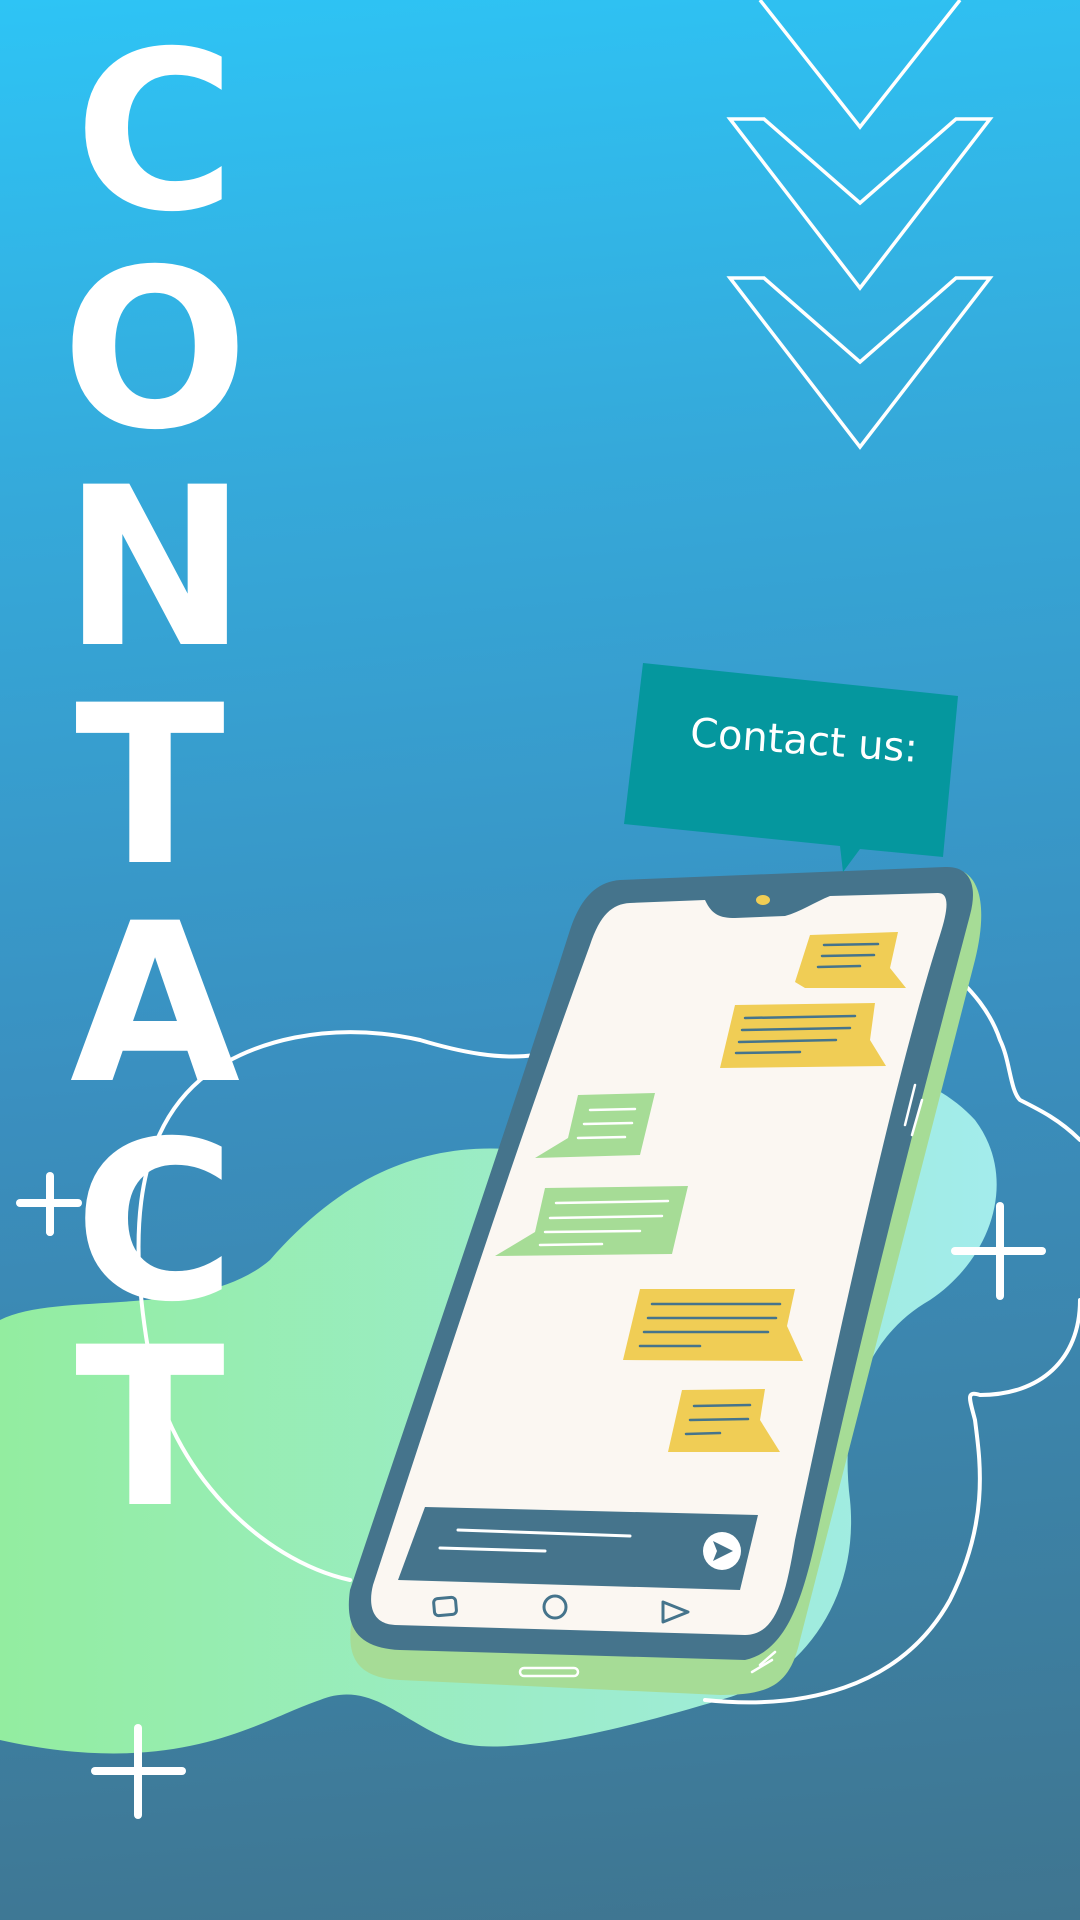  I want to click on headline-letter: N, so click(155, 568).